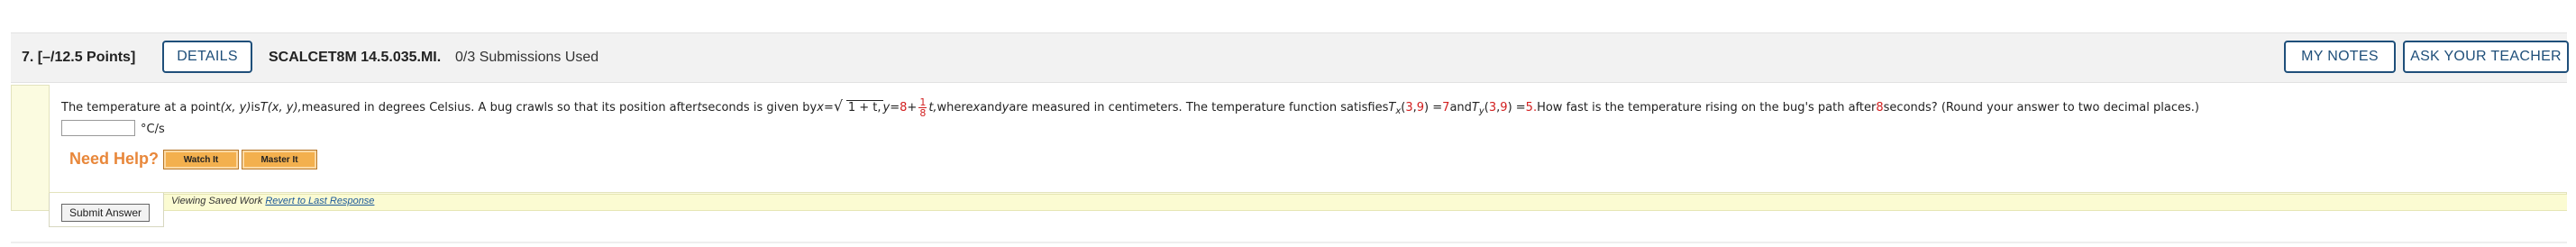 This screenshot has height=247, width=2576. Describe the element at coordinates (153, 129) in the screenshot. I see `answer-unit: °C/s` at that location.